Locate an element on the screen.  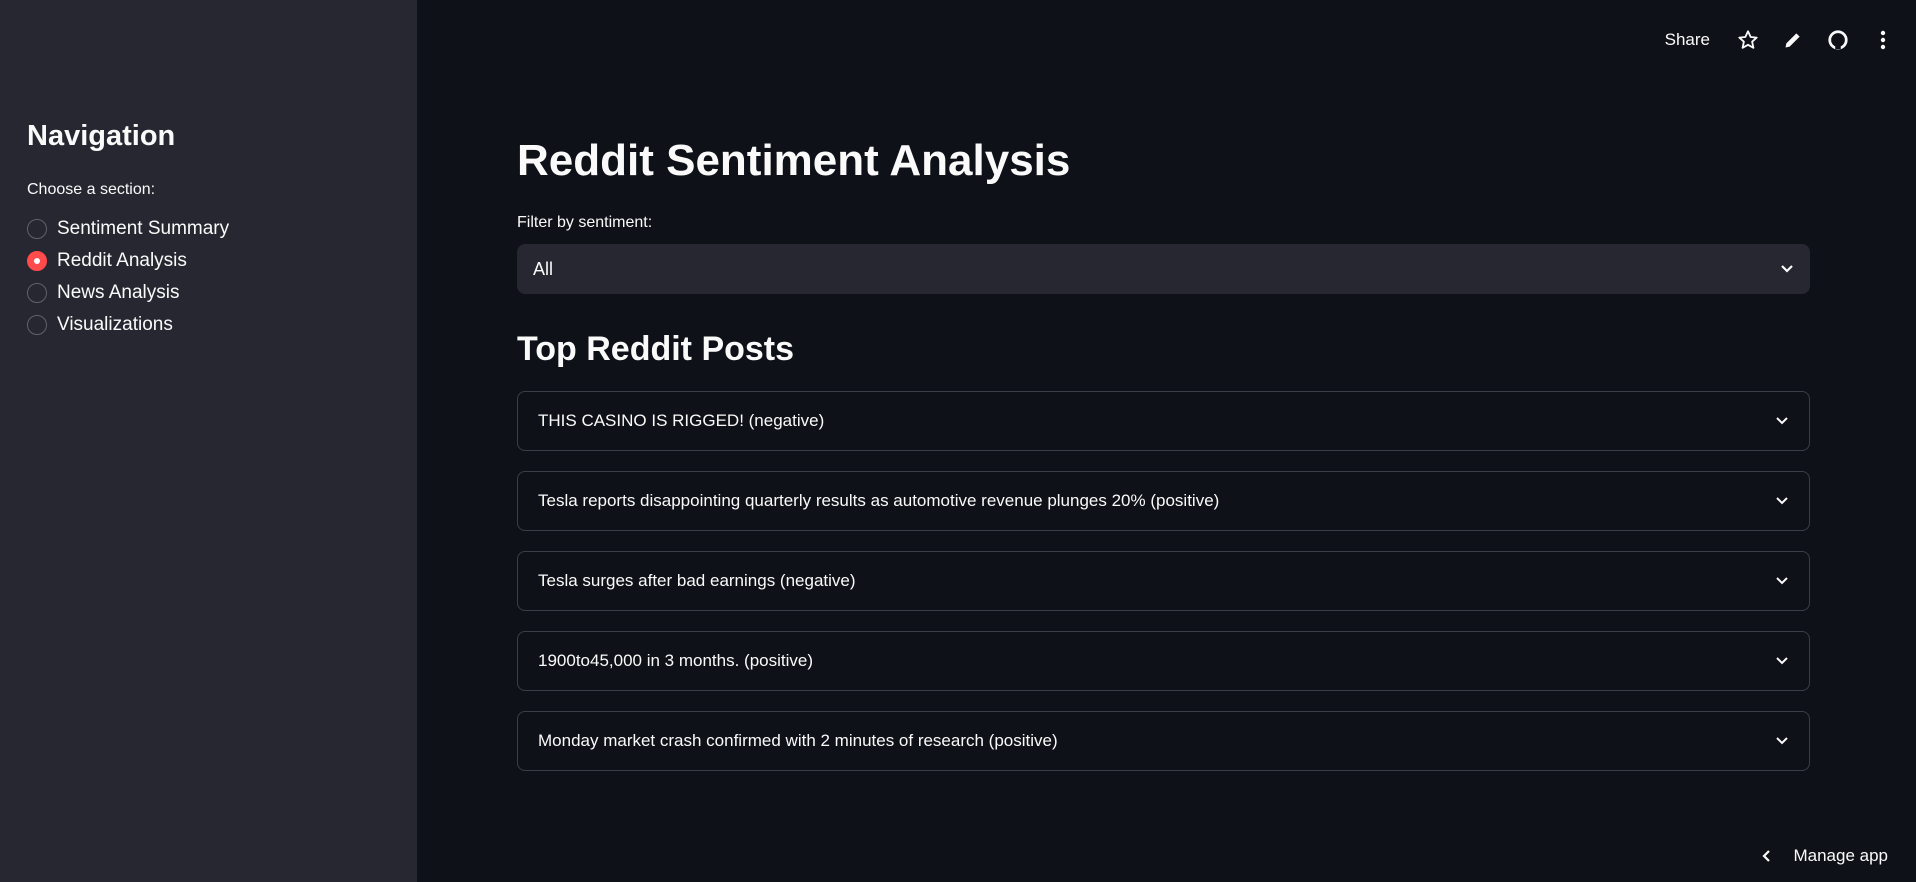
edit-pencil-icon is located at coordinates (1793, 40).